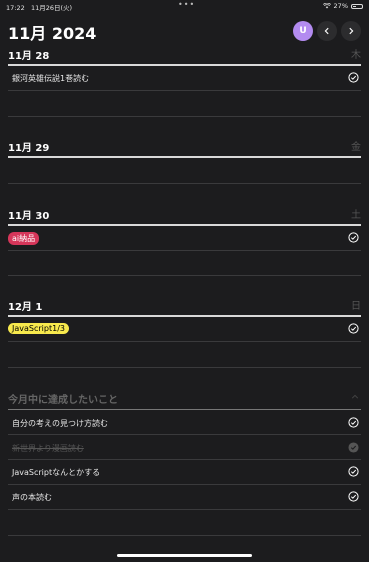 The height and width of the screenshot is (562, 369). Describe the element at coordinates (25, 307) in the screenshot. I see `day-title: 12月 1` at that location.